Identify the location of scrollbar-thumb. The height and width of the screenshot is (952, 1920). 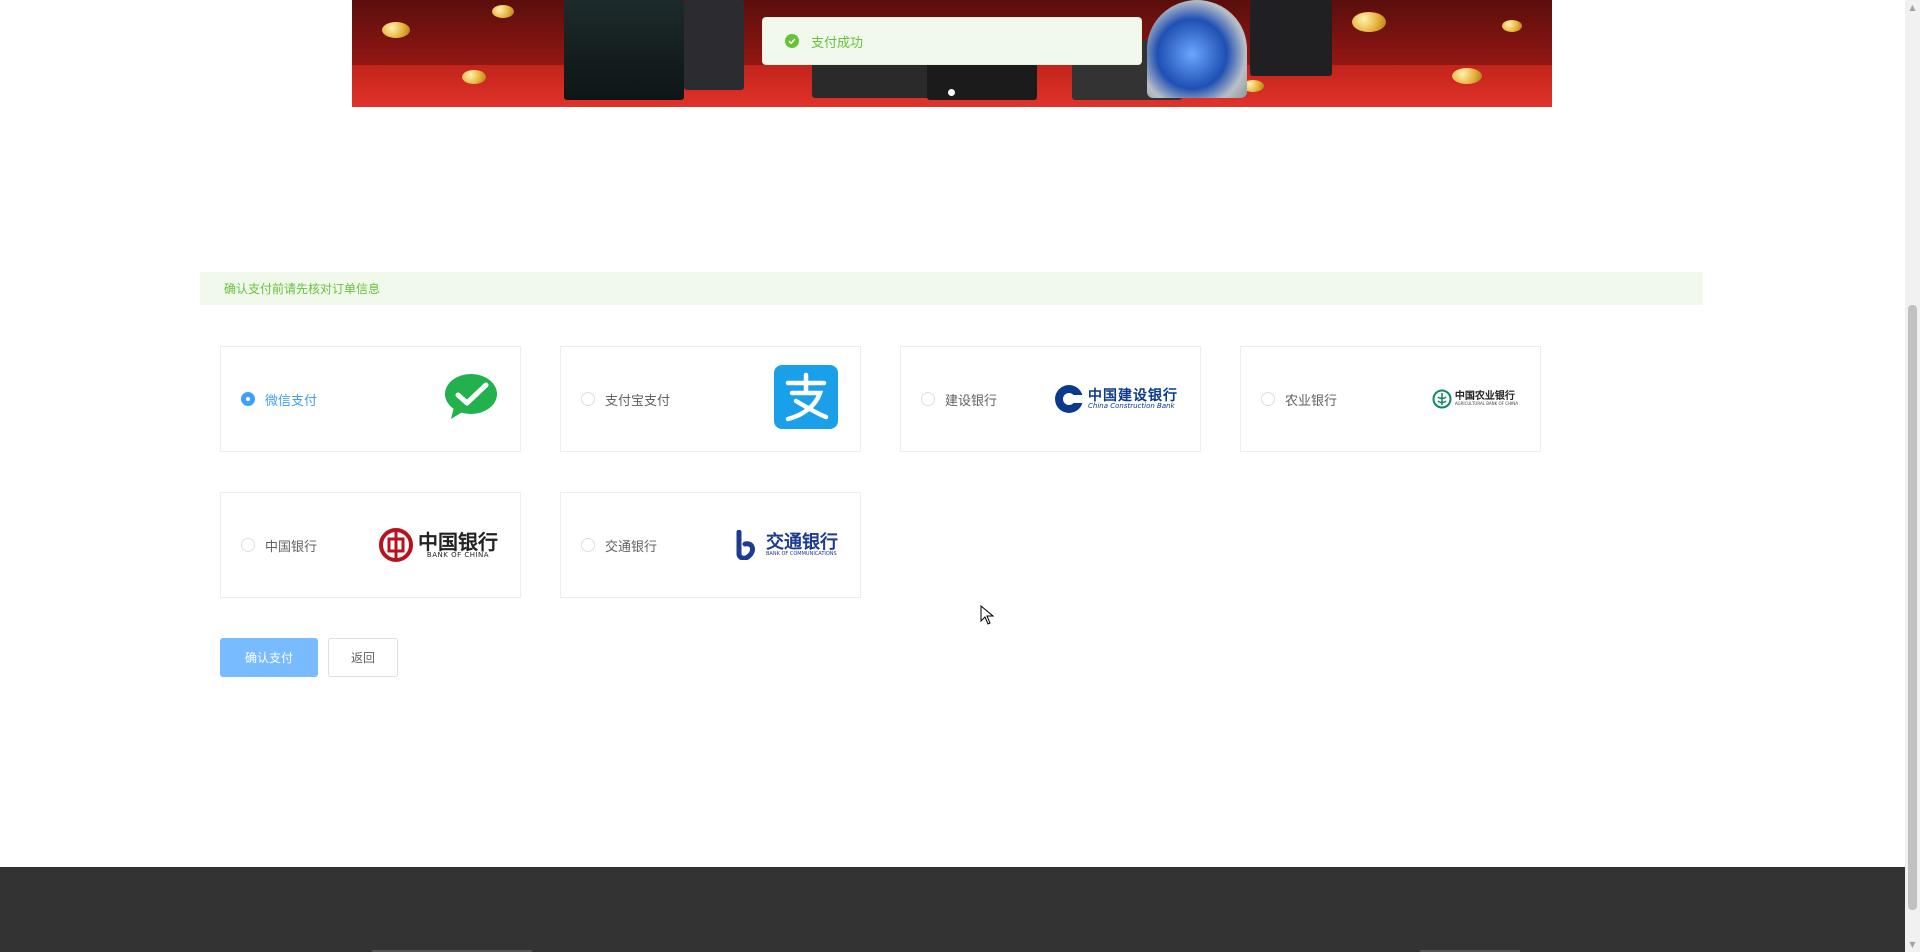
(1912, 607).